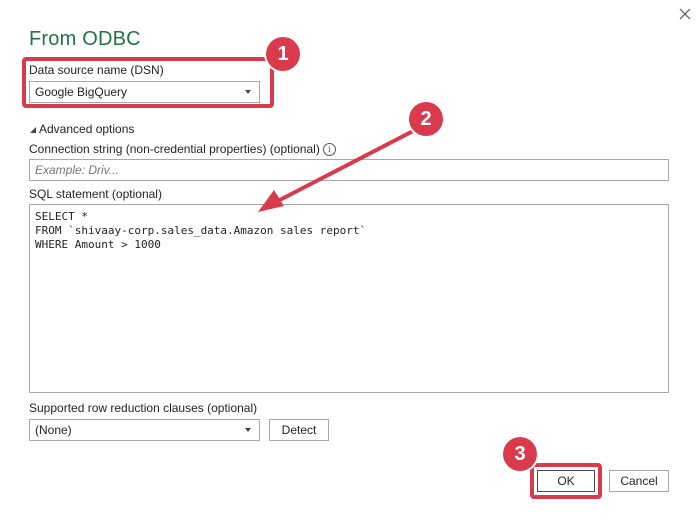  I want to click on annotation-badge-3: 3, so click(520, 454).